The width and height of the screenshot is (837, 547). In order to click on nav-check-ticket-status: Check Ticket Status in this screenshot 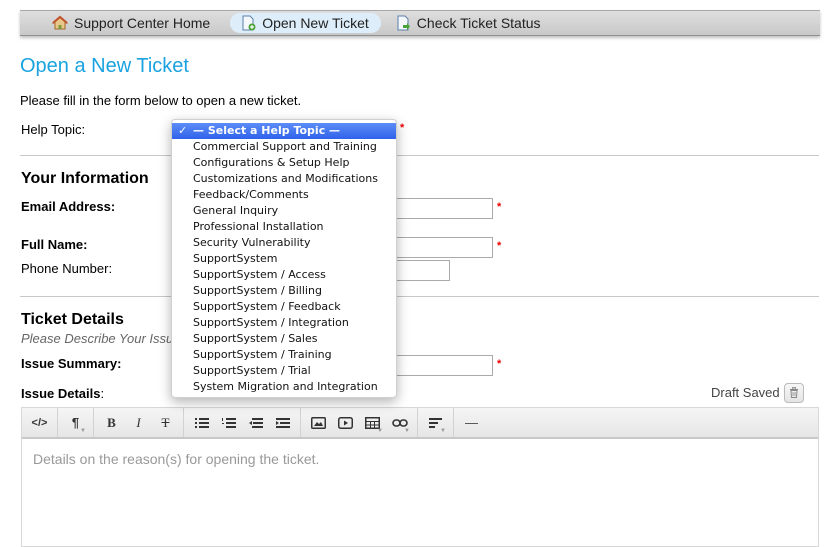, I will do `click(471, 23)`.